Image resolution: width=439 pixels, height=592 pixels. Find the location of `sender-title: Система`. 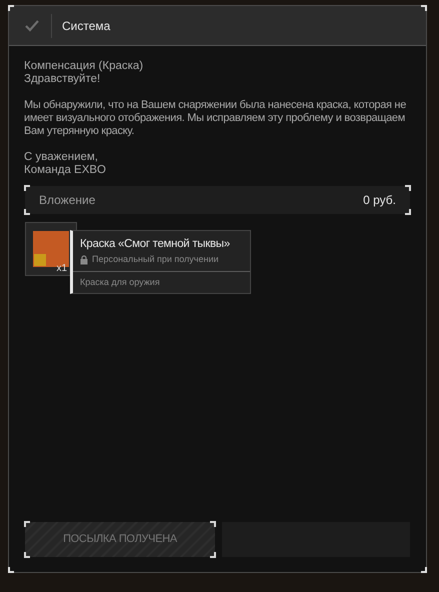

sender-title: Система is located at coordinates (86, 26).